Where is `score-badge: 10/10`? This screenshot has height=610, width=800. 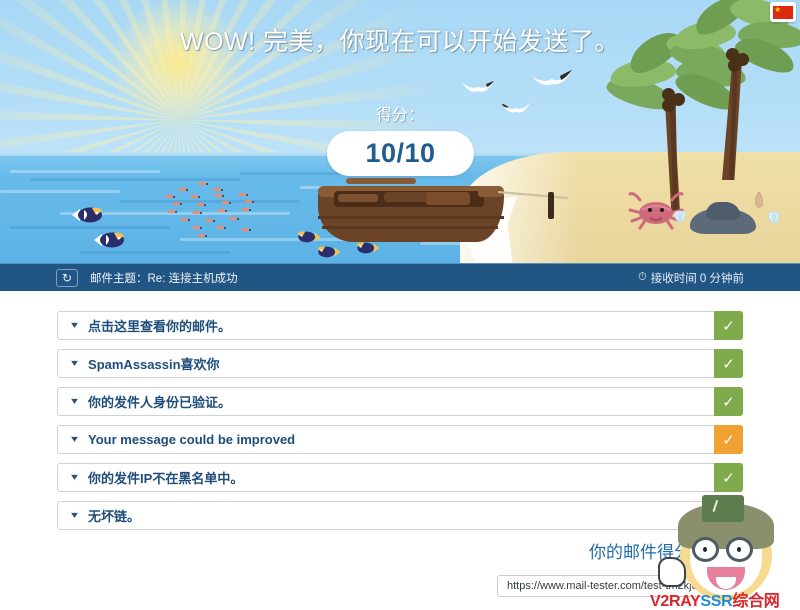 score-badge: 10/10 is located at coordinates (400, 153).